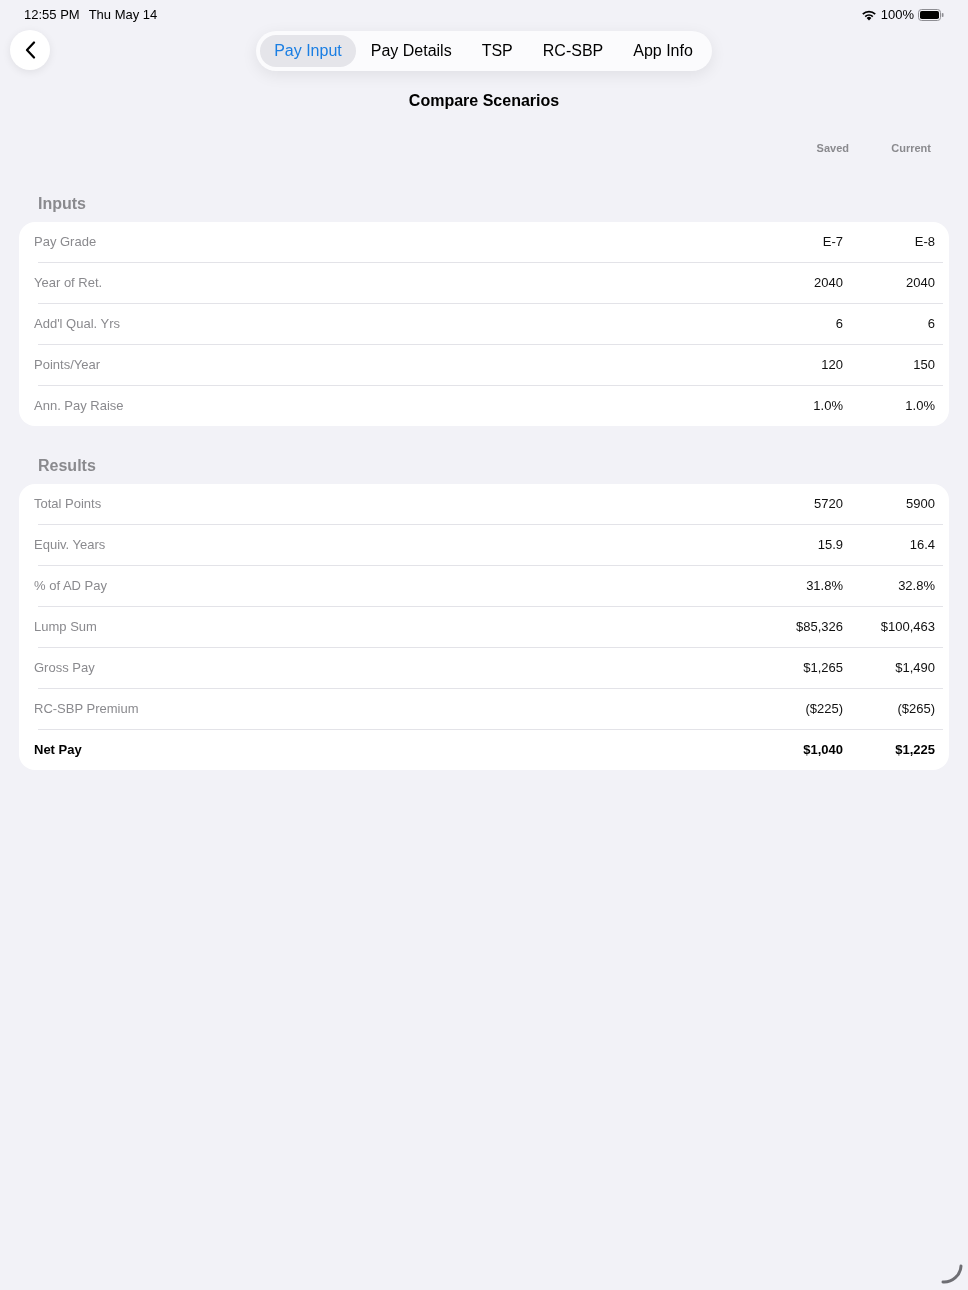 The image size is (968, 1290). What do you see at coordinates (79, 406) in the screenshot?
I see `row-label: Ann. Pay Raise` at bounding box center [79, 406].